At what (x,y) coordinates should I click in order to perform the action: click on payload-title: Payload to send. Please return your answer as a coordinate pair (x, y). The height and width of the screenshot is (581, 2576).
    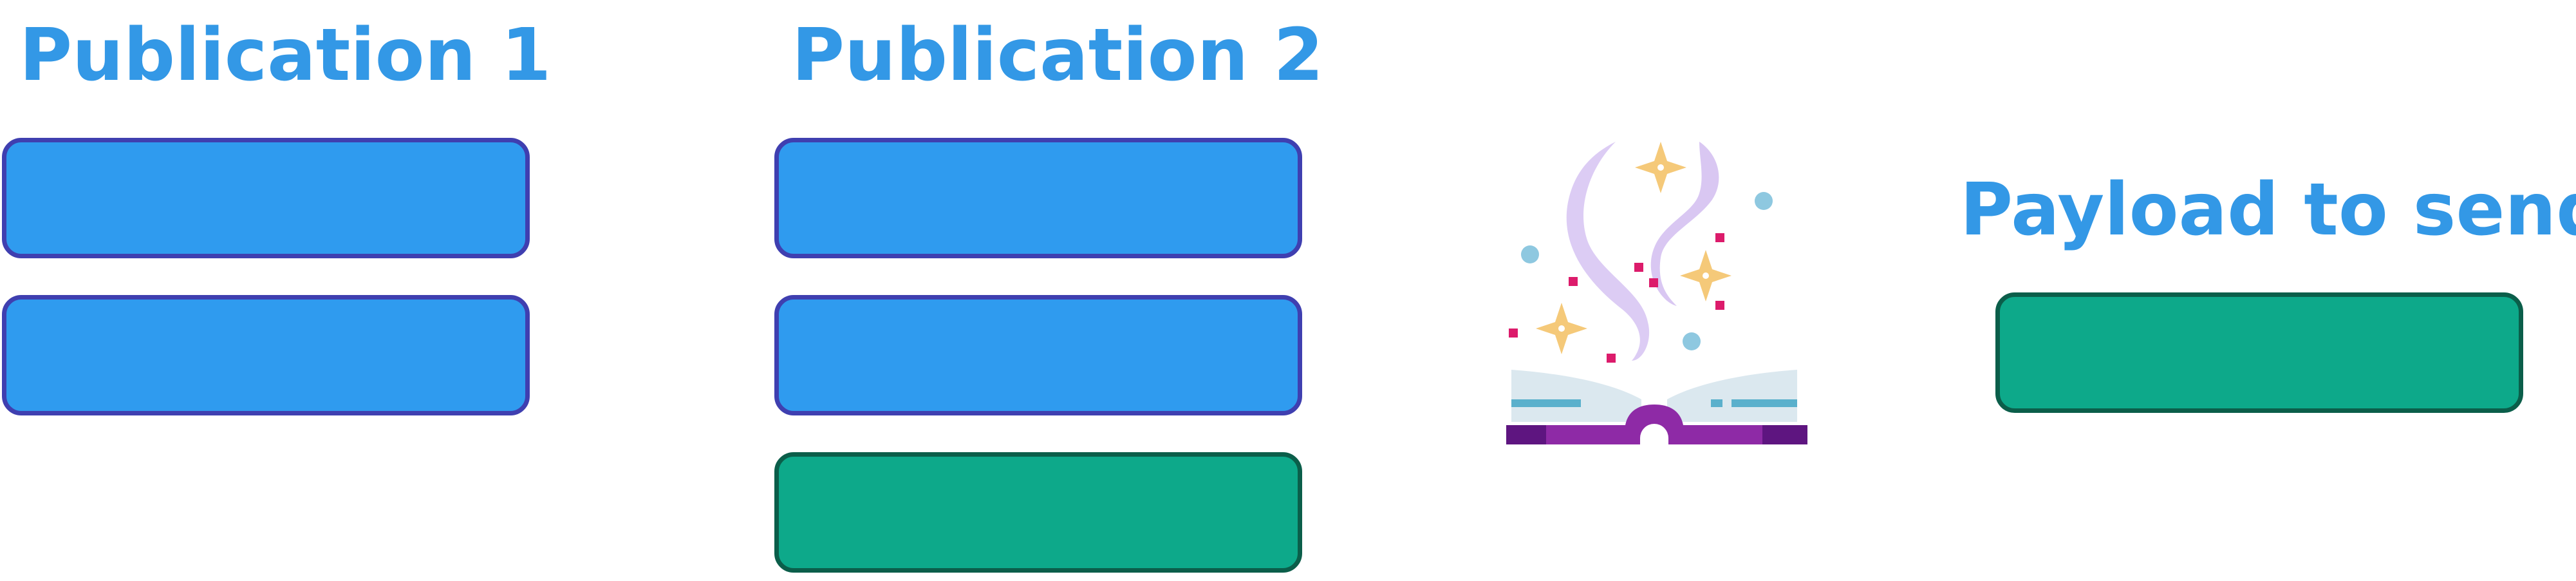
    Looking at the image, I should click on (2268, 210).